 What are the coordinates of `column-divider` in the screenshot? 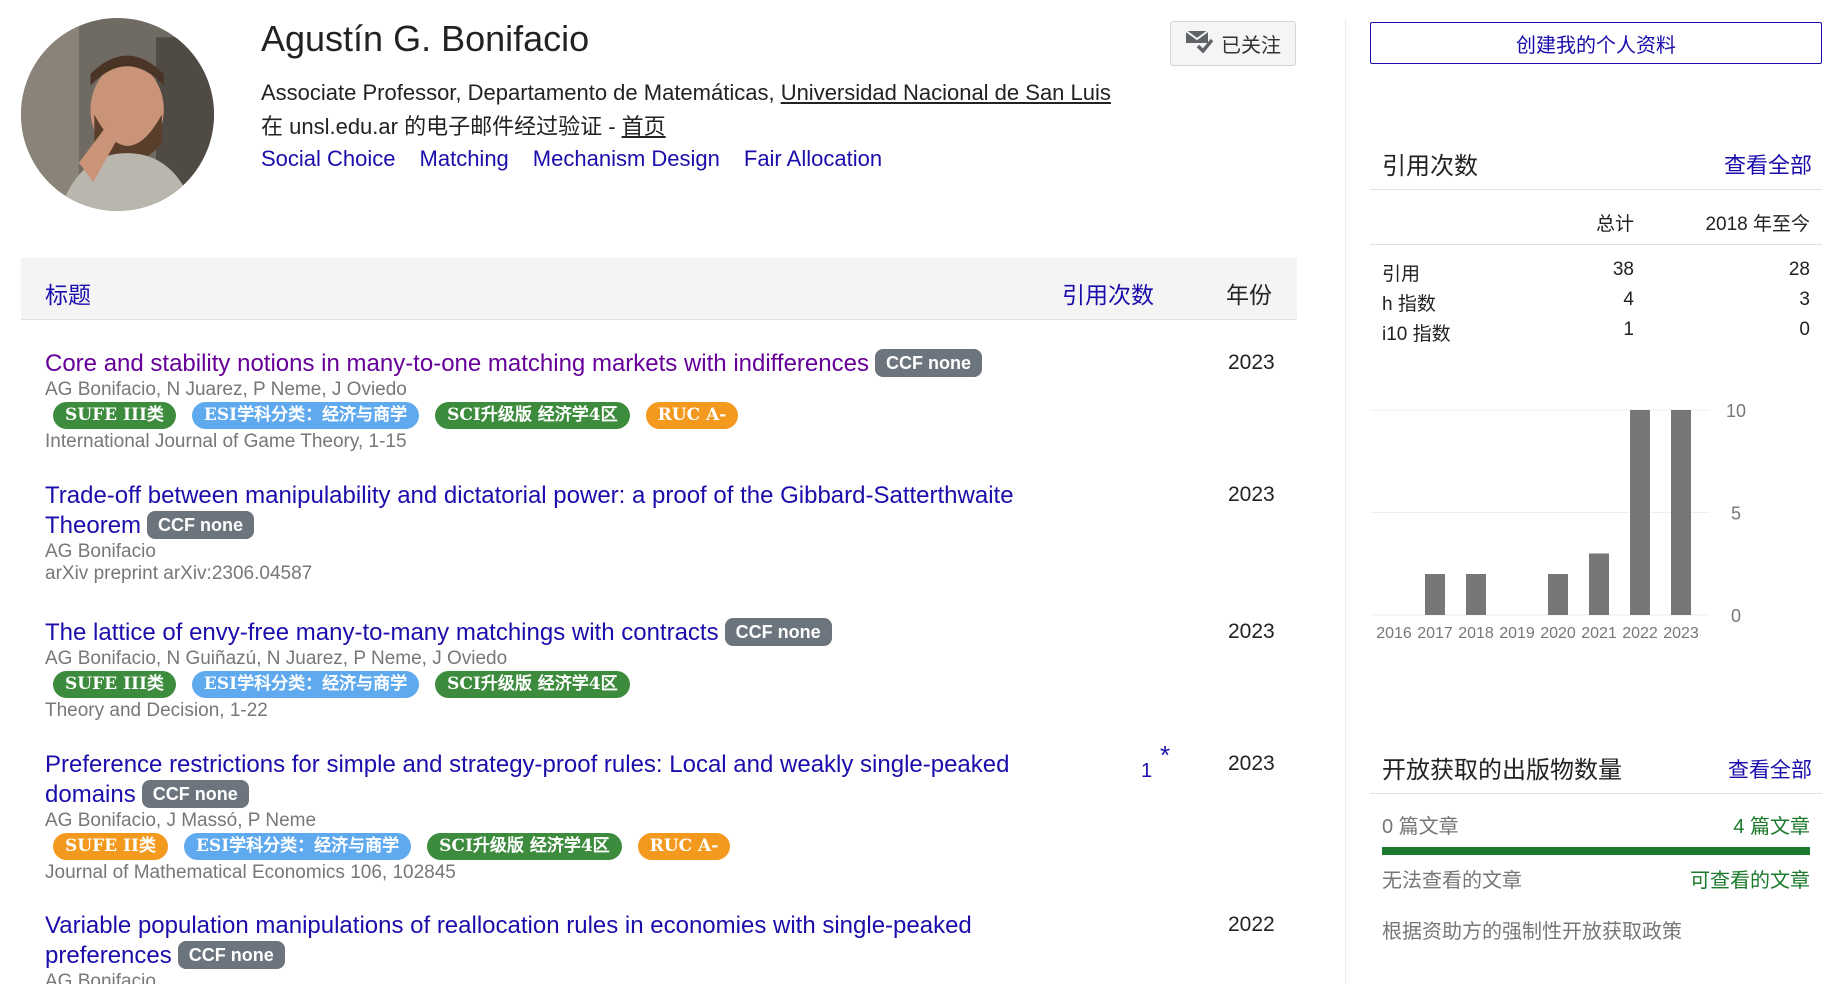 It's located at (1345, 501).